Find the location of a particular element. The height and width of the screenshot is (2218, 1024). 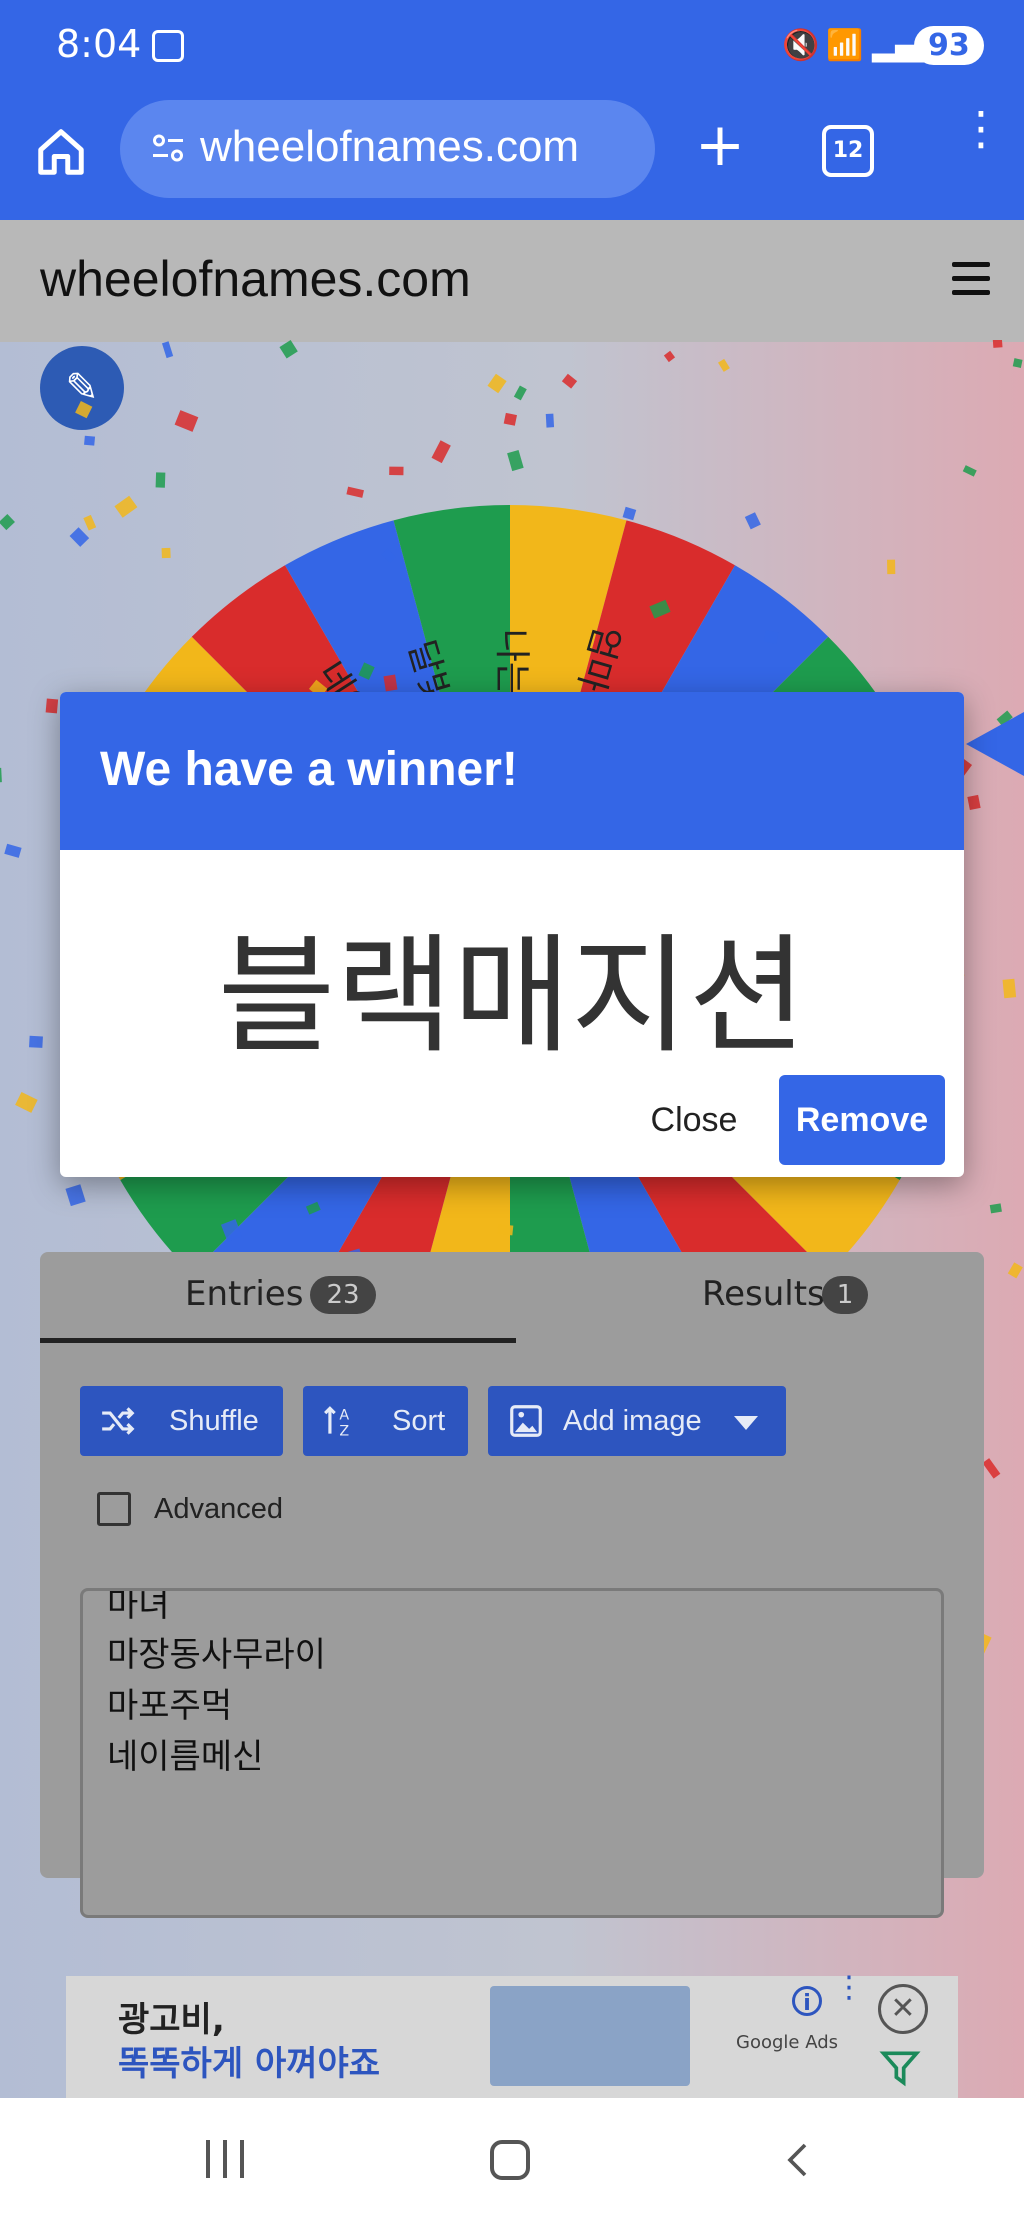

sort-label: Sort is located at coordinates (419, 1421).